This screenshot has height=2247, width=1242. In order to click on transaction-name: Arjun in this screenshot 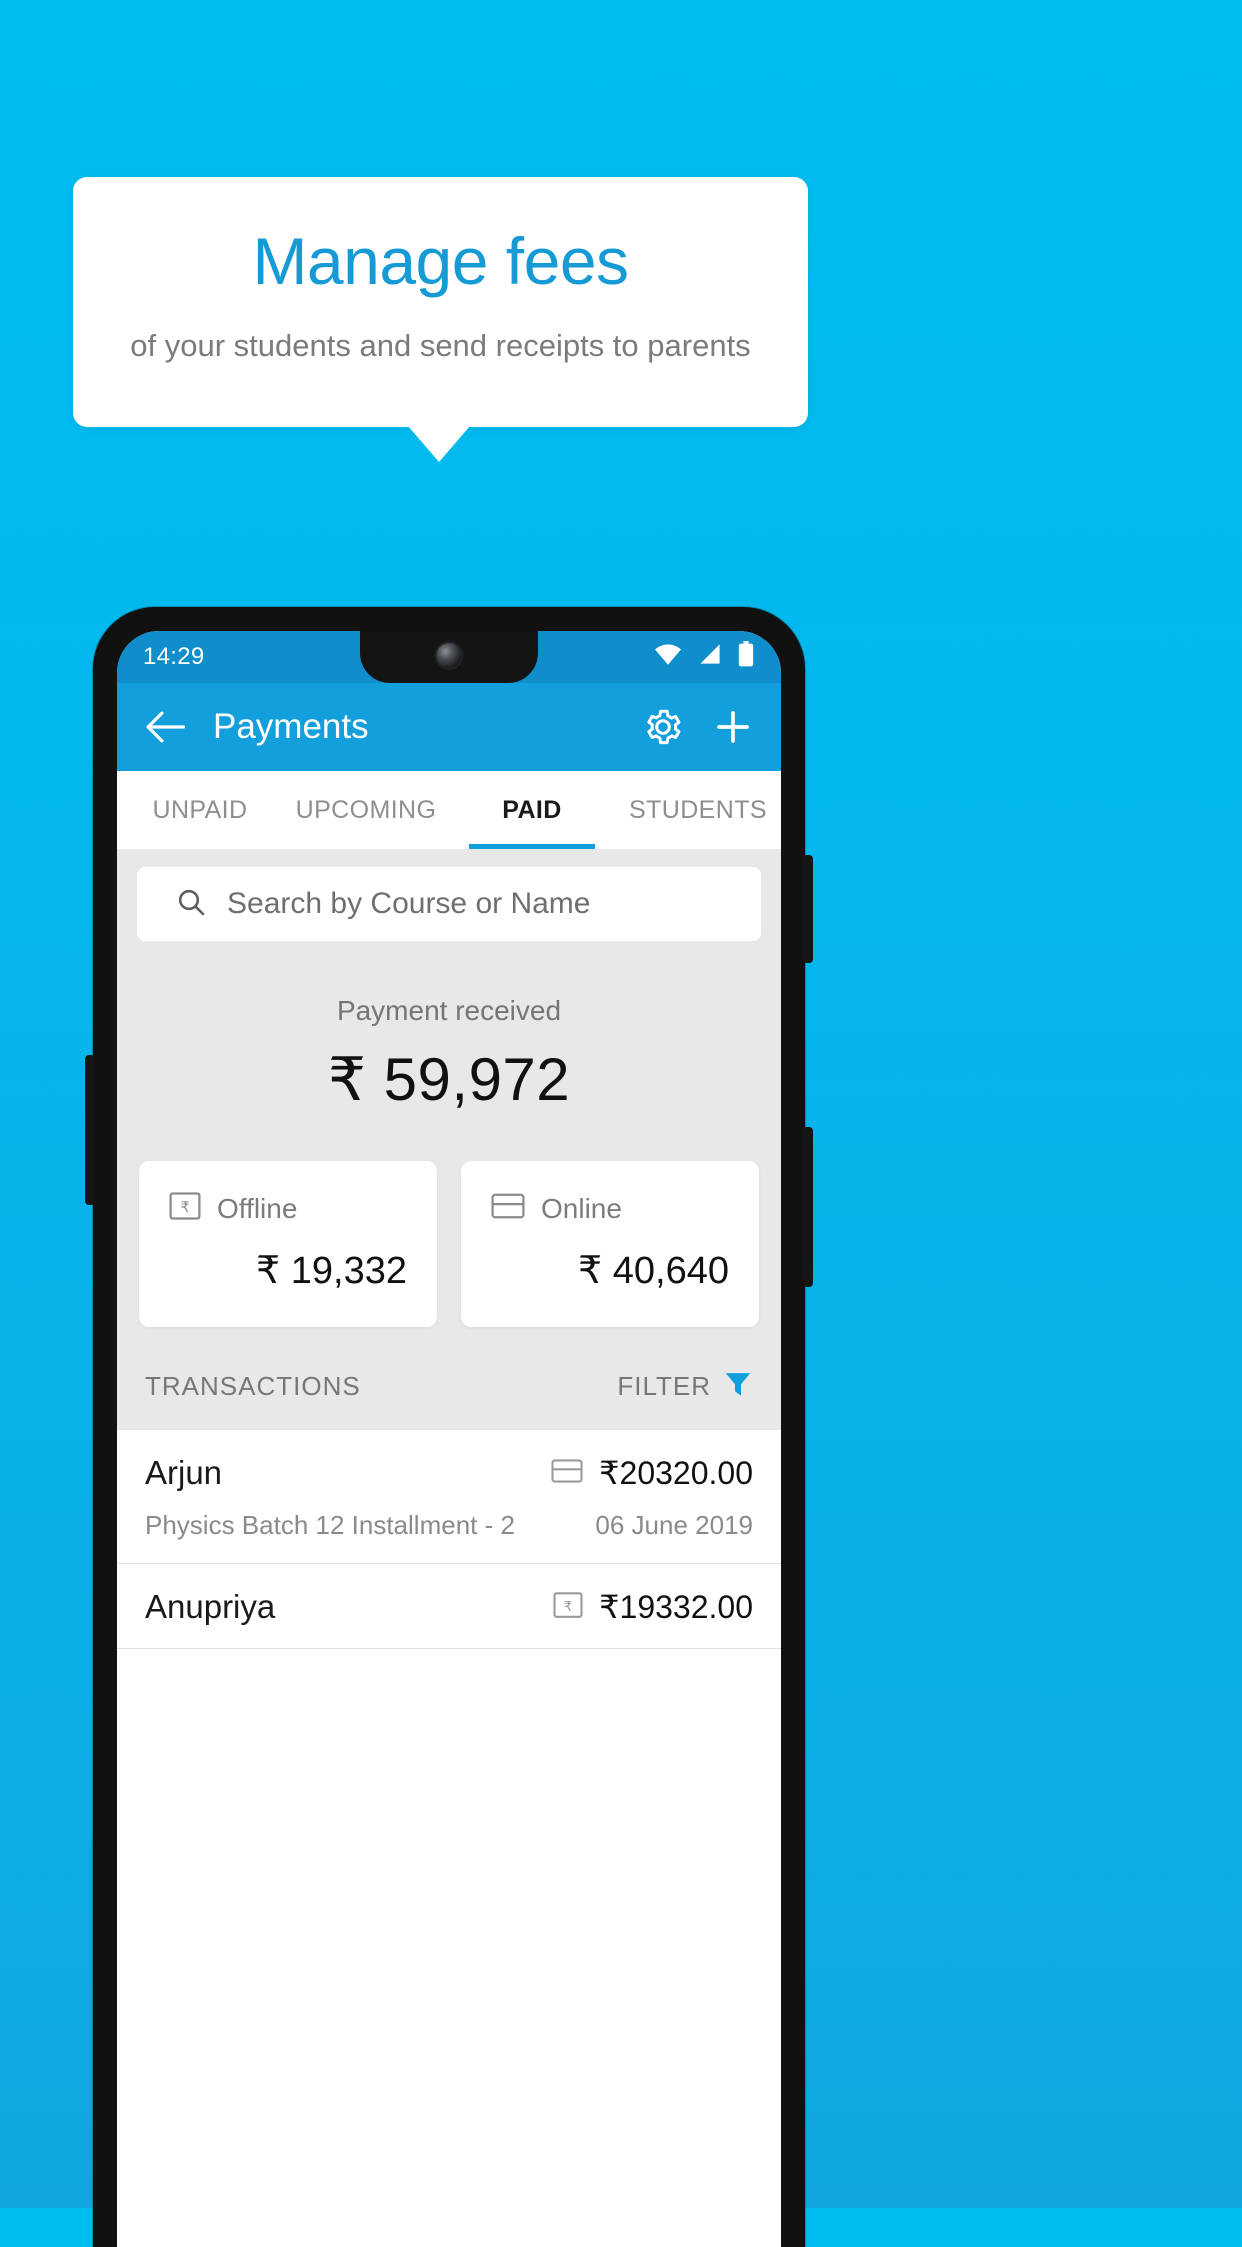, I will do `click(184, 1472)`.